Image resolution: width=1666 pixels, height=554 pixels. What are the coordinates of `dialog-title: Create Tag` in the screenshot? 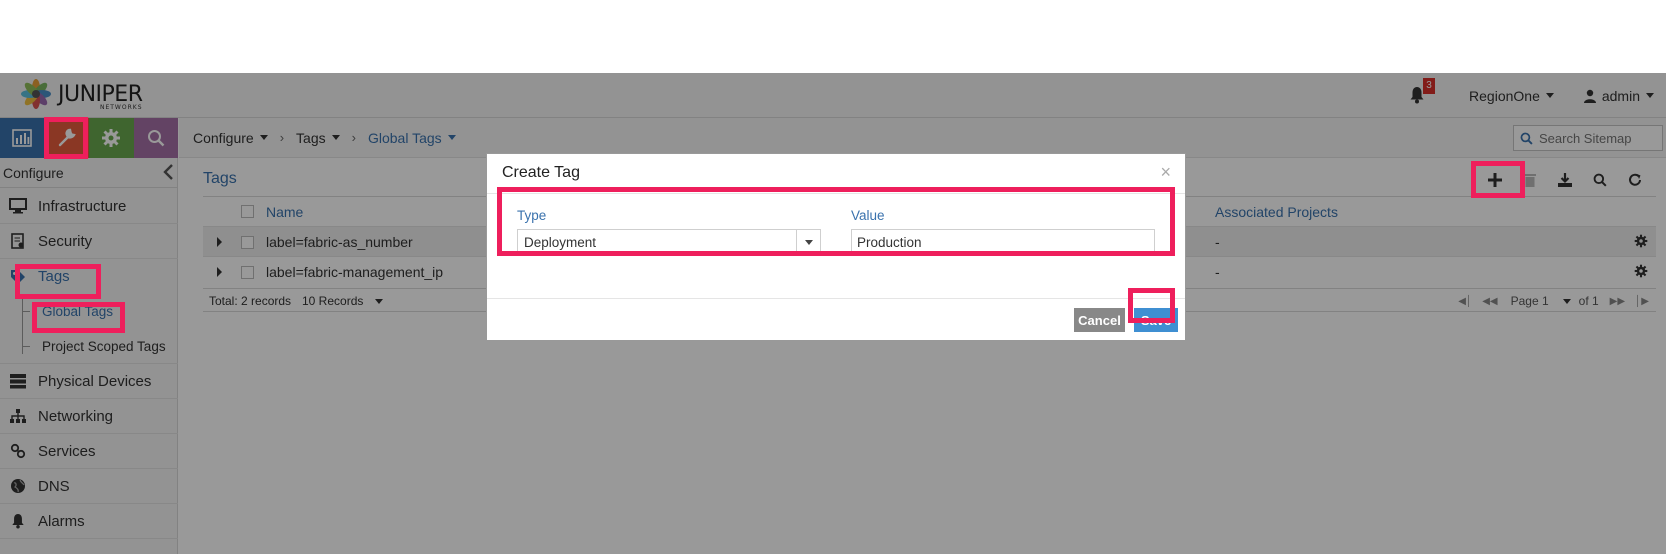 It's located at (541, 172).